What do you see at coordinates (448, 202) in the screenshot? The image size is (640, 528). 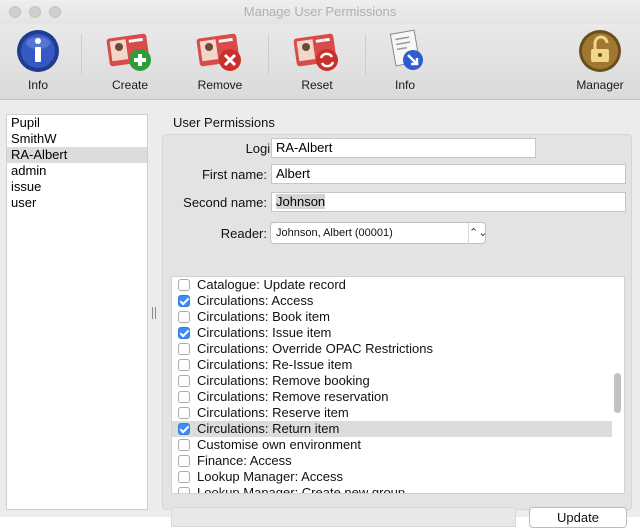 I see `second-name-field: Johnson` at bounding box center [448, 202].